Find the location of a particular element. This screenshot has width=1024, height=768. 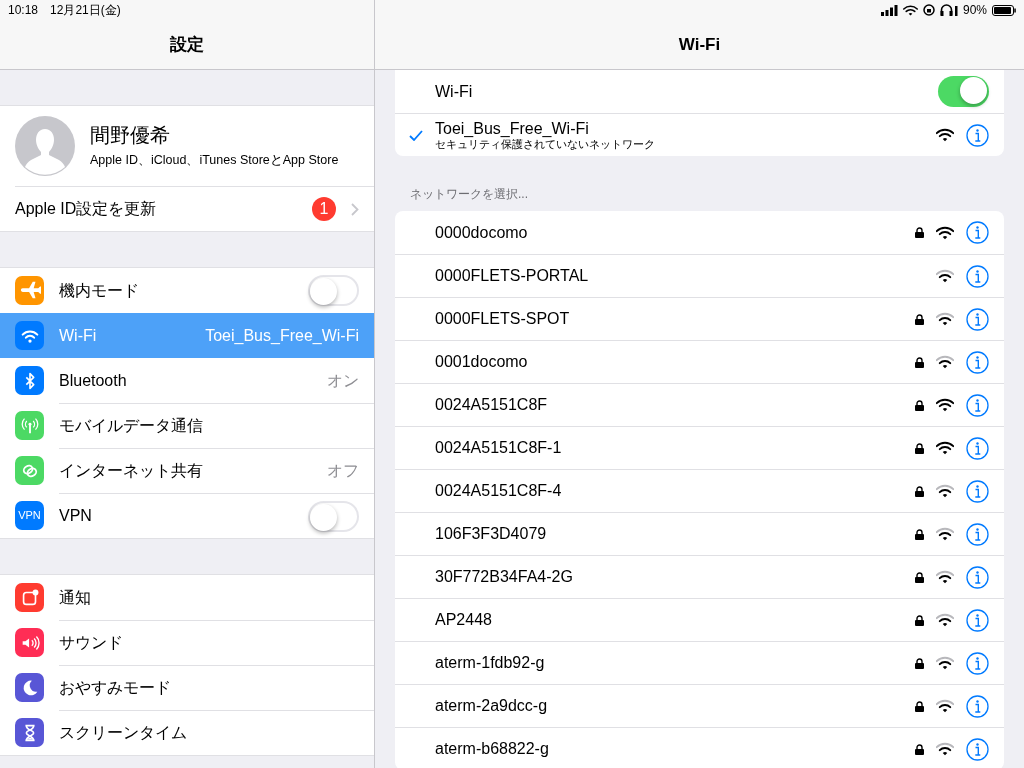

settings-row: インターネット共有 オフ is located at coordinates (187, 470).